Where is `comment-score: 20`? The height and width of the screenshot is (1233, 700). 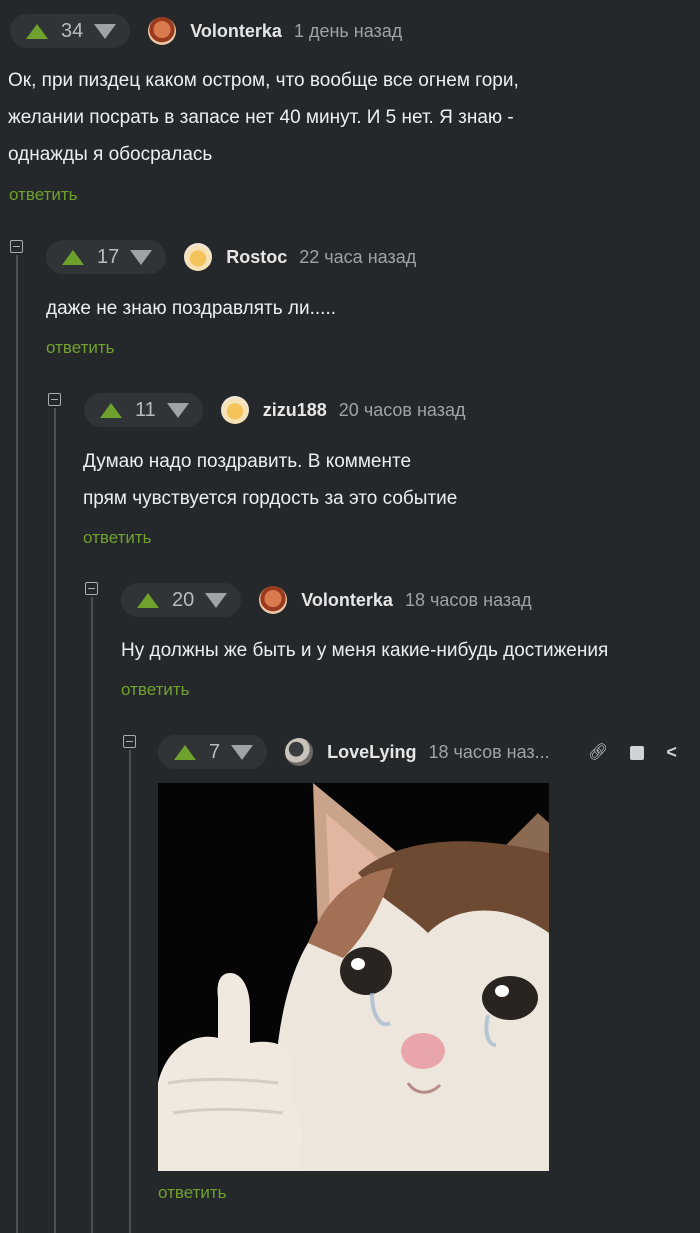
comment-score: 20 is located at coordinates (183, 599).